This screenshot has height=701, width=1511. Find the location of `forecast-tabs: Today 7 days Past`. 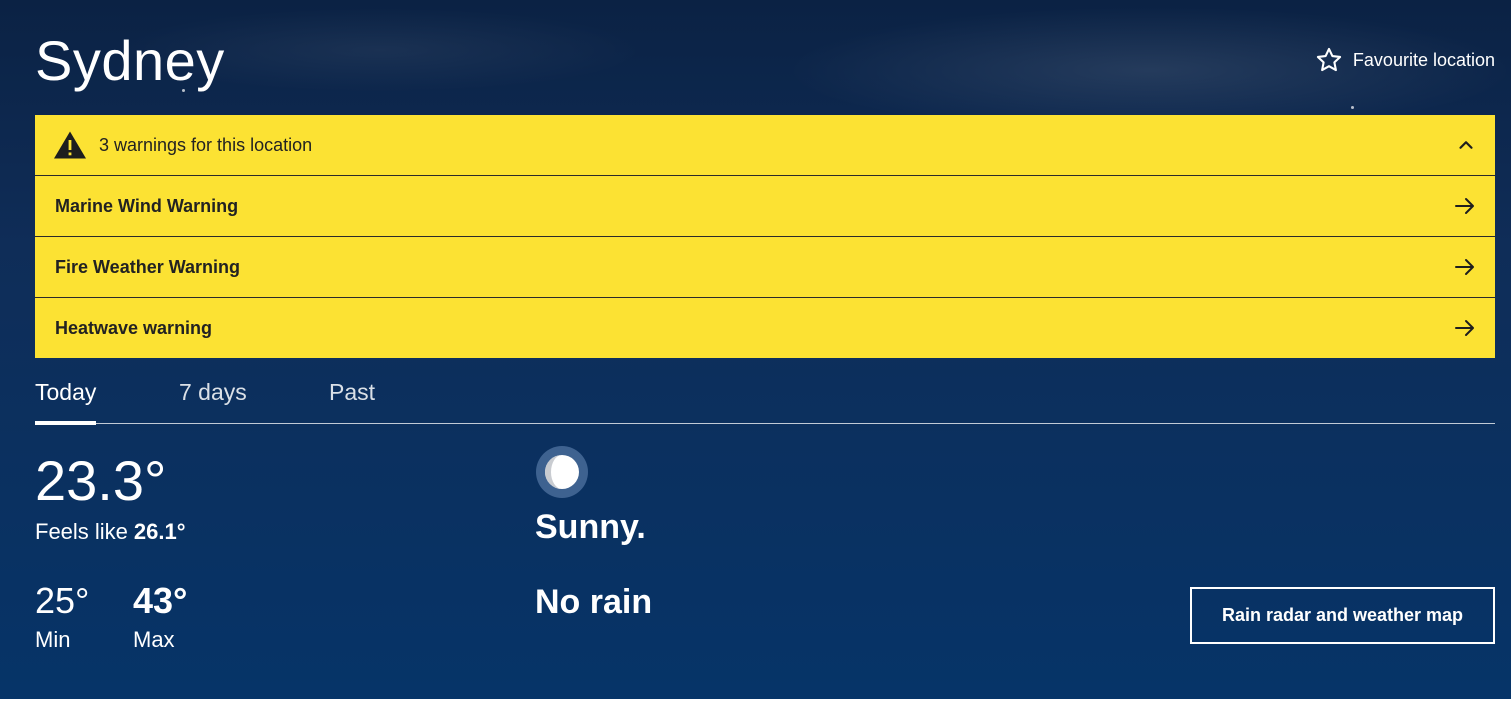

forecast-tabs: Today 7 days Past is located at coordinates (765, 399).